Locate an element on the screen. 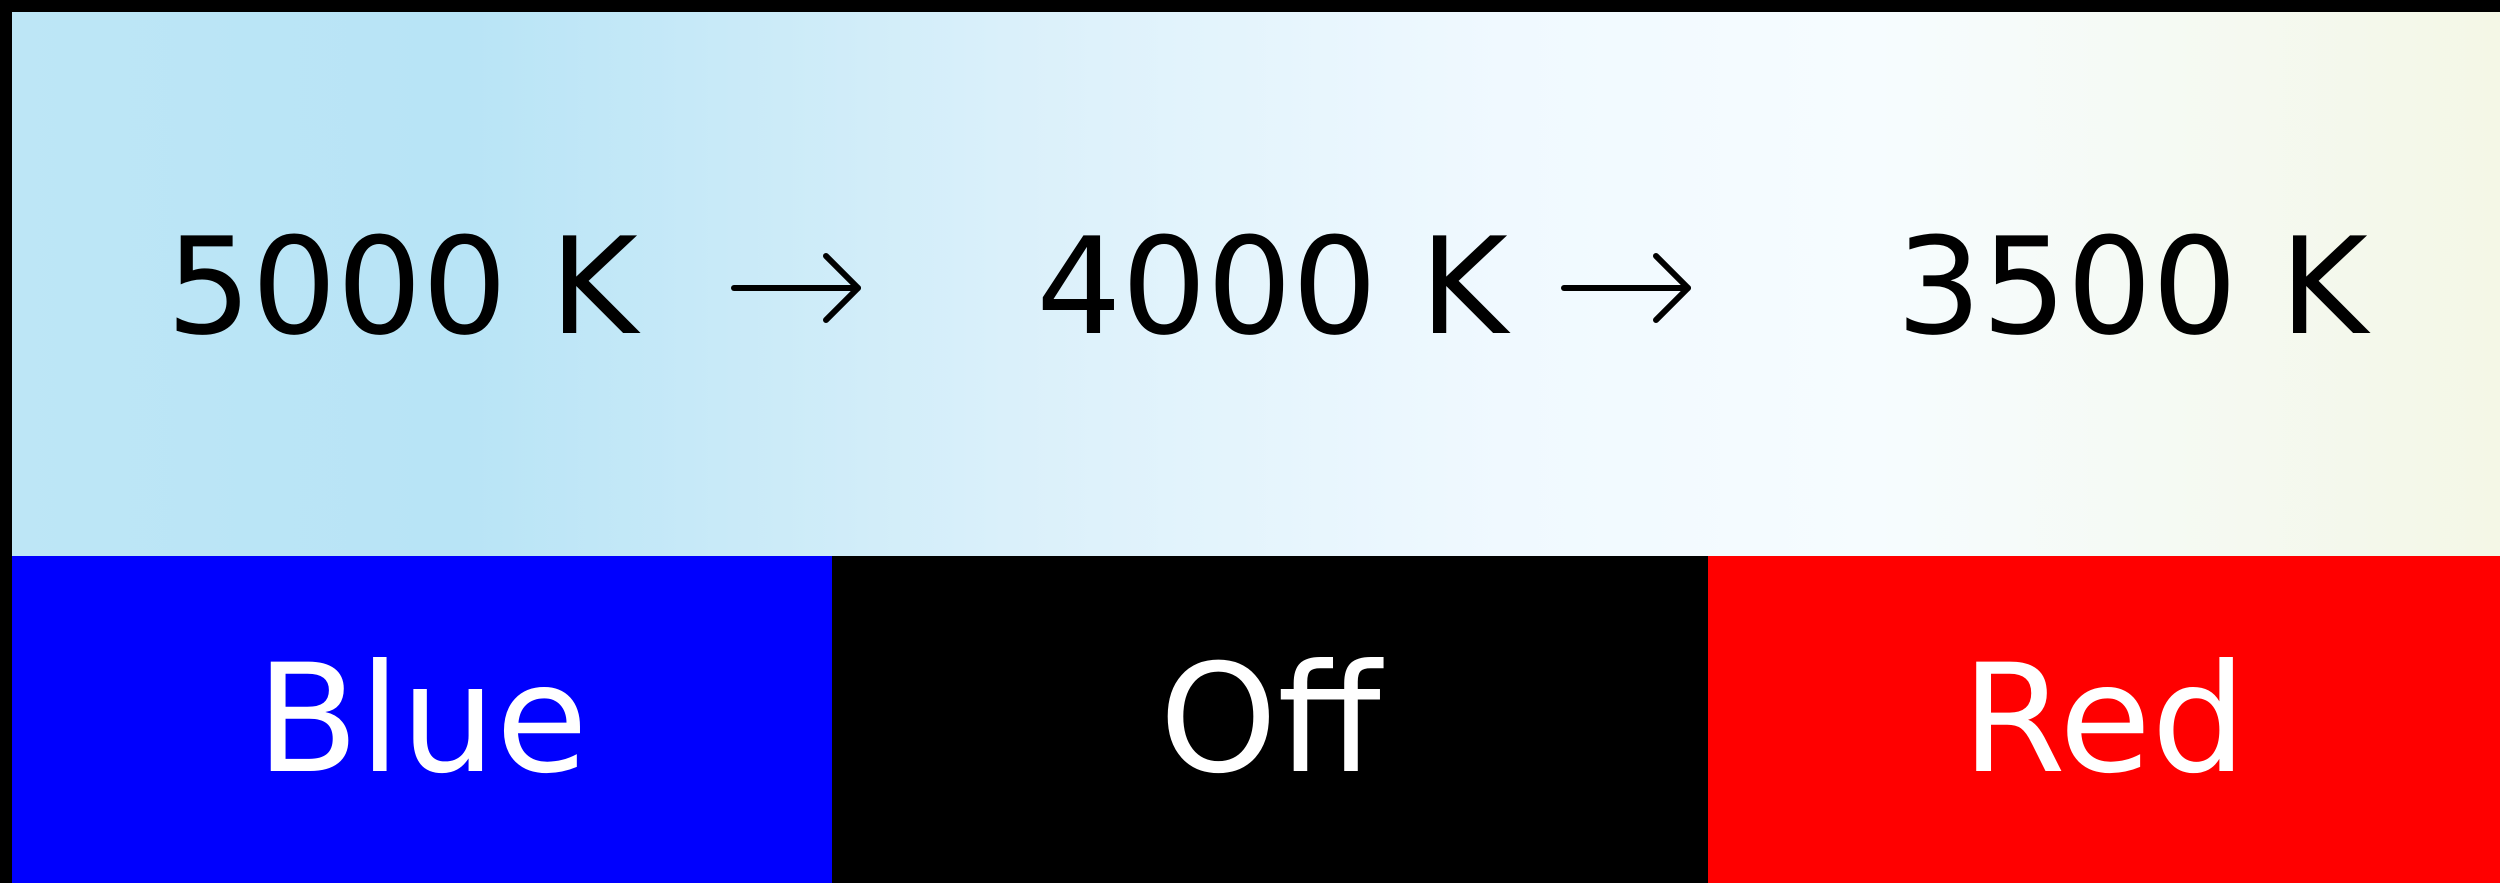 The height and width of the screenshot is (883, 2500). mode-segment-blue: Blue is located at coordinates (422, 719).